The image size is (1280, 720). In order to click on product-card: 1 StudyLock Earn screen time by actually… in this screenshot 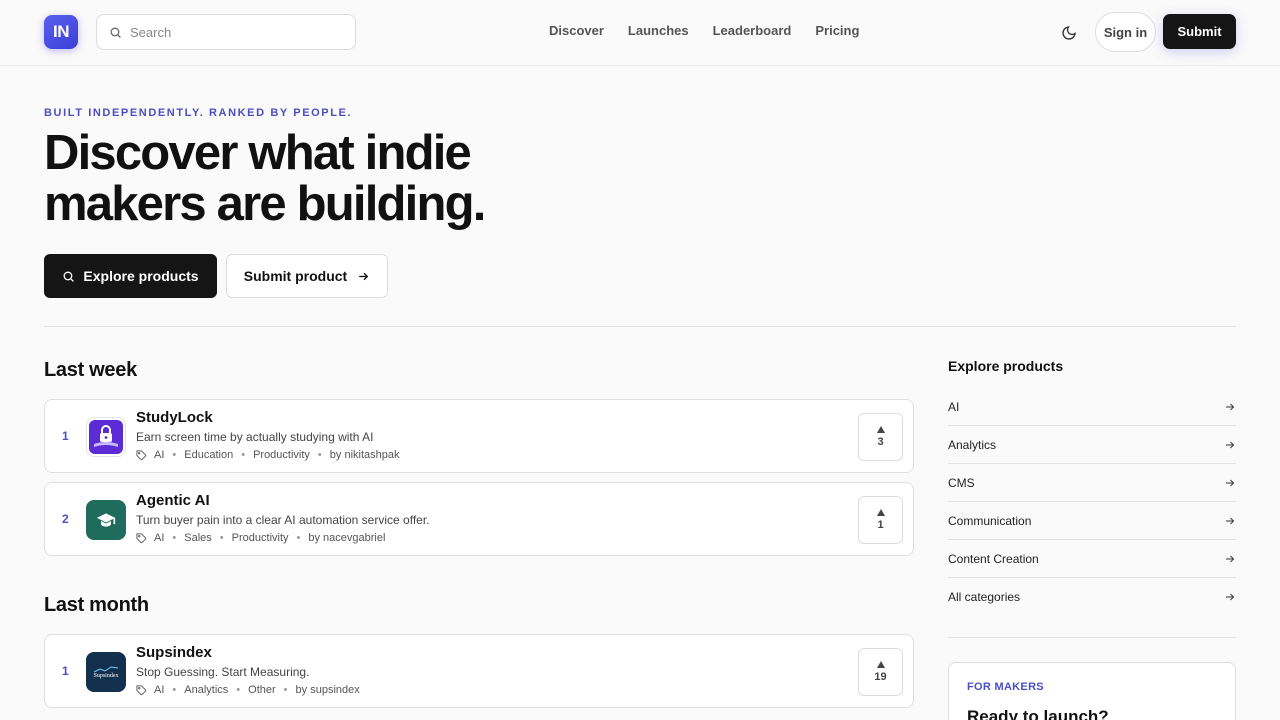, I will do `click(479, 436)`.